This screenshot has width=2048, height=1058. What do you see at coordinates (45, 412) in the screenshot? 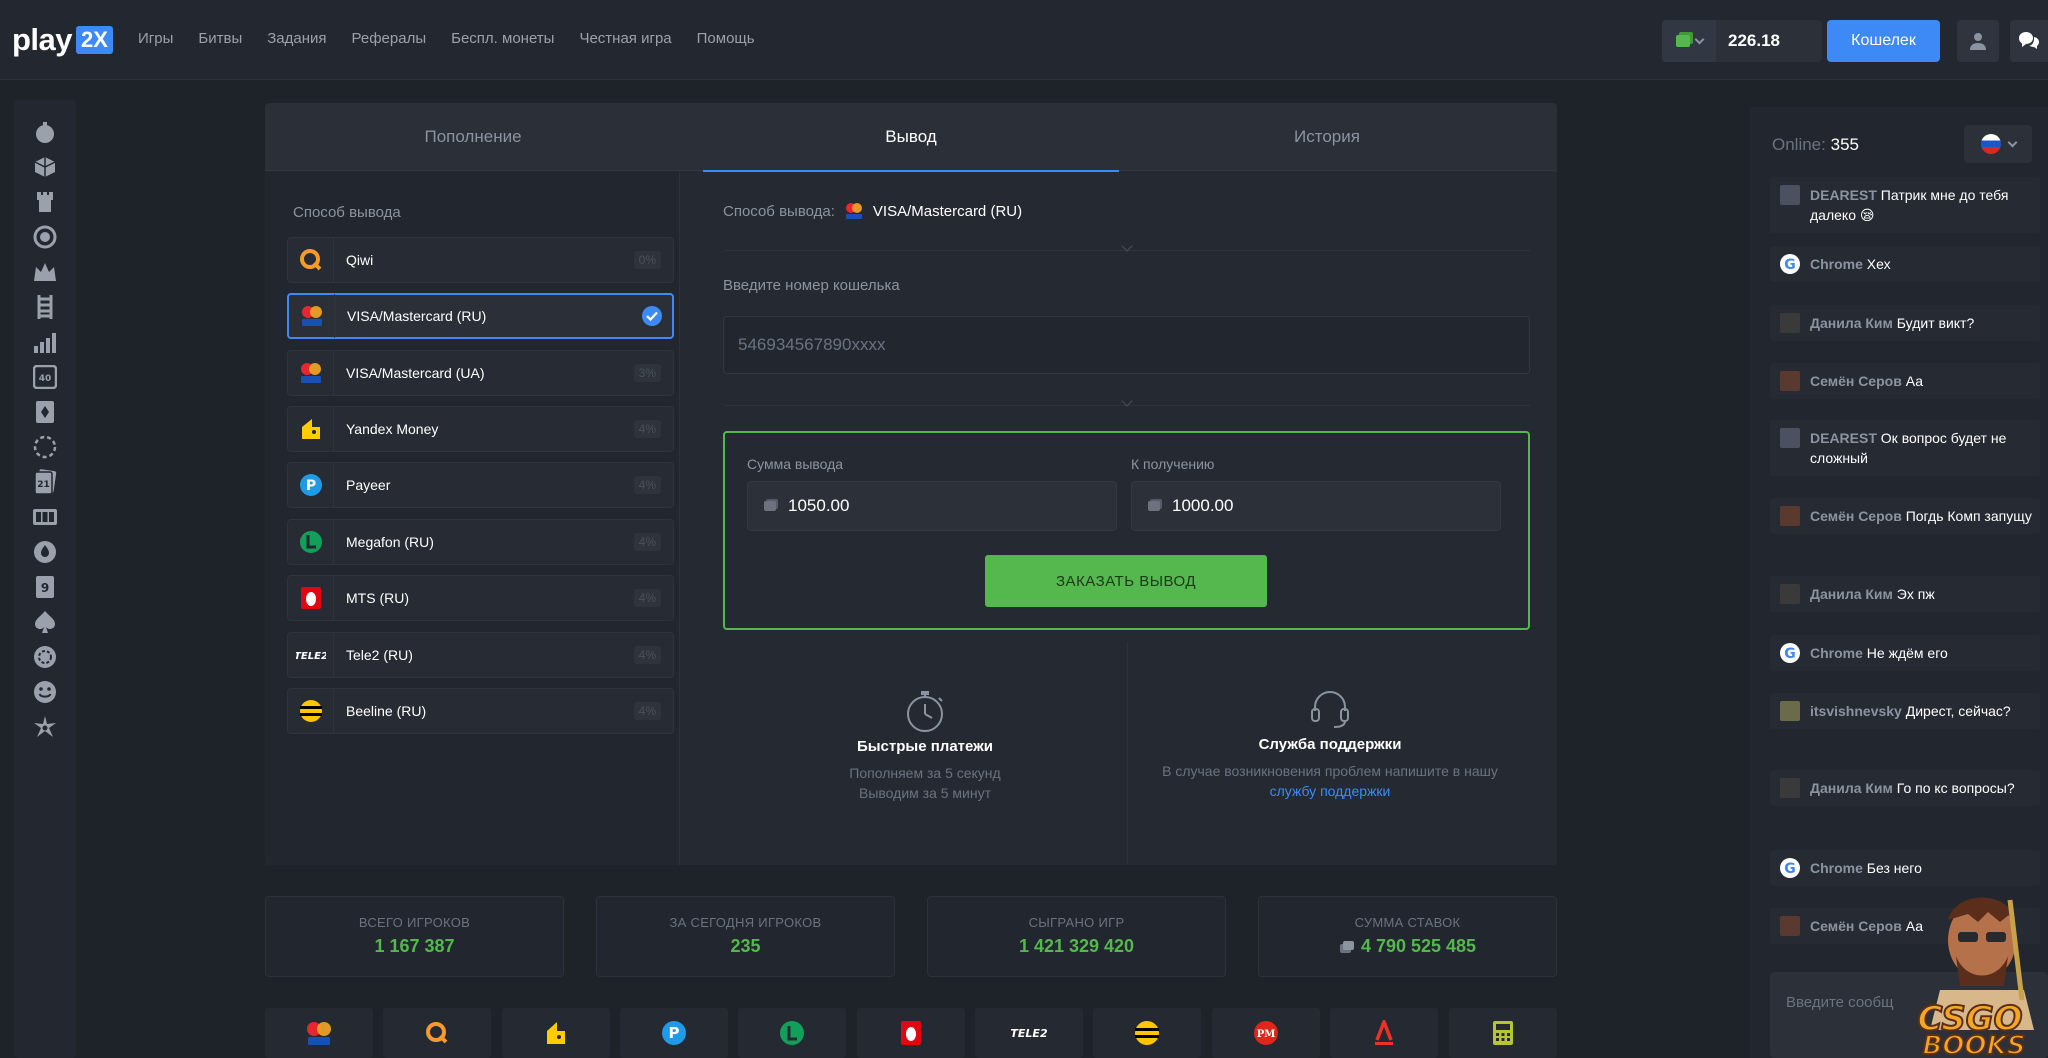
I see `cards-icon` at bounding box center [45, 412].